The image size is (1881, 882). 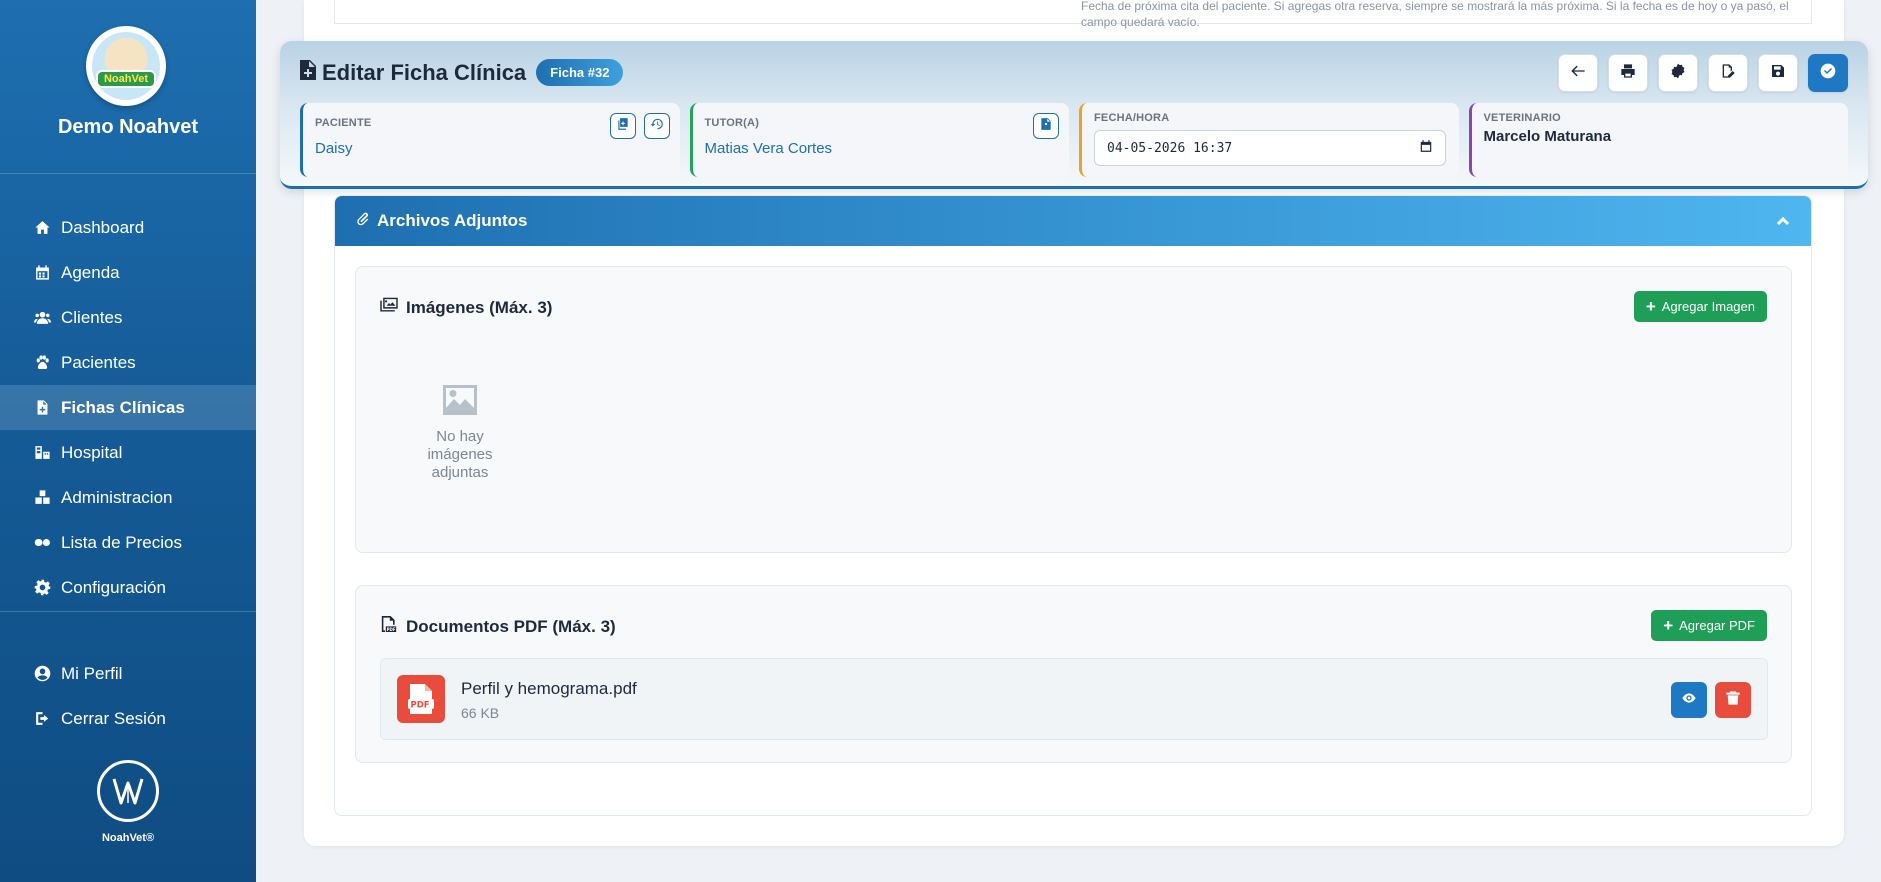 I want to click on images-title: Imágenes (Máx. 3), so click(x=466, y=307).